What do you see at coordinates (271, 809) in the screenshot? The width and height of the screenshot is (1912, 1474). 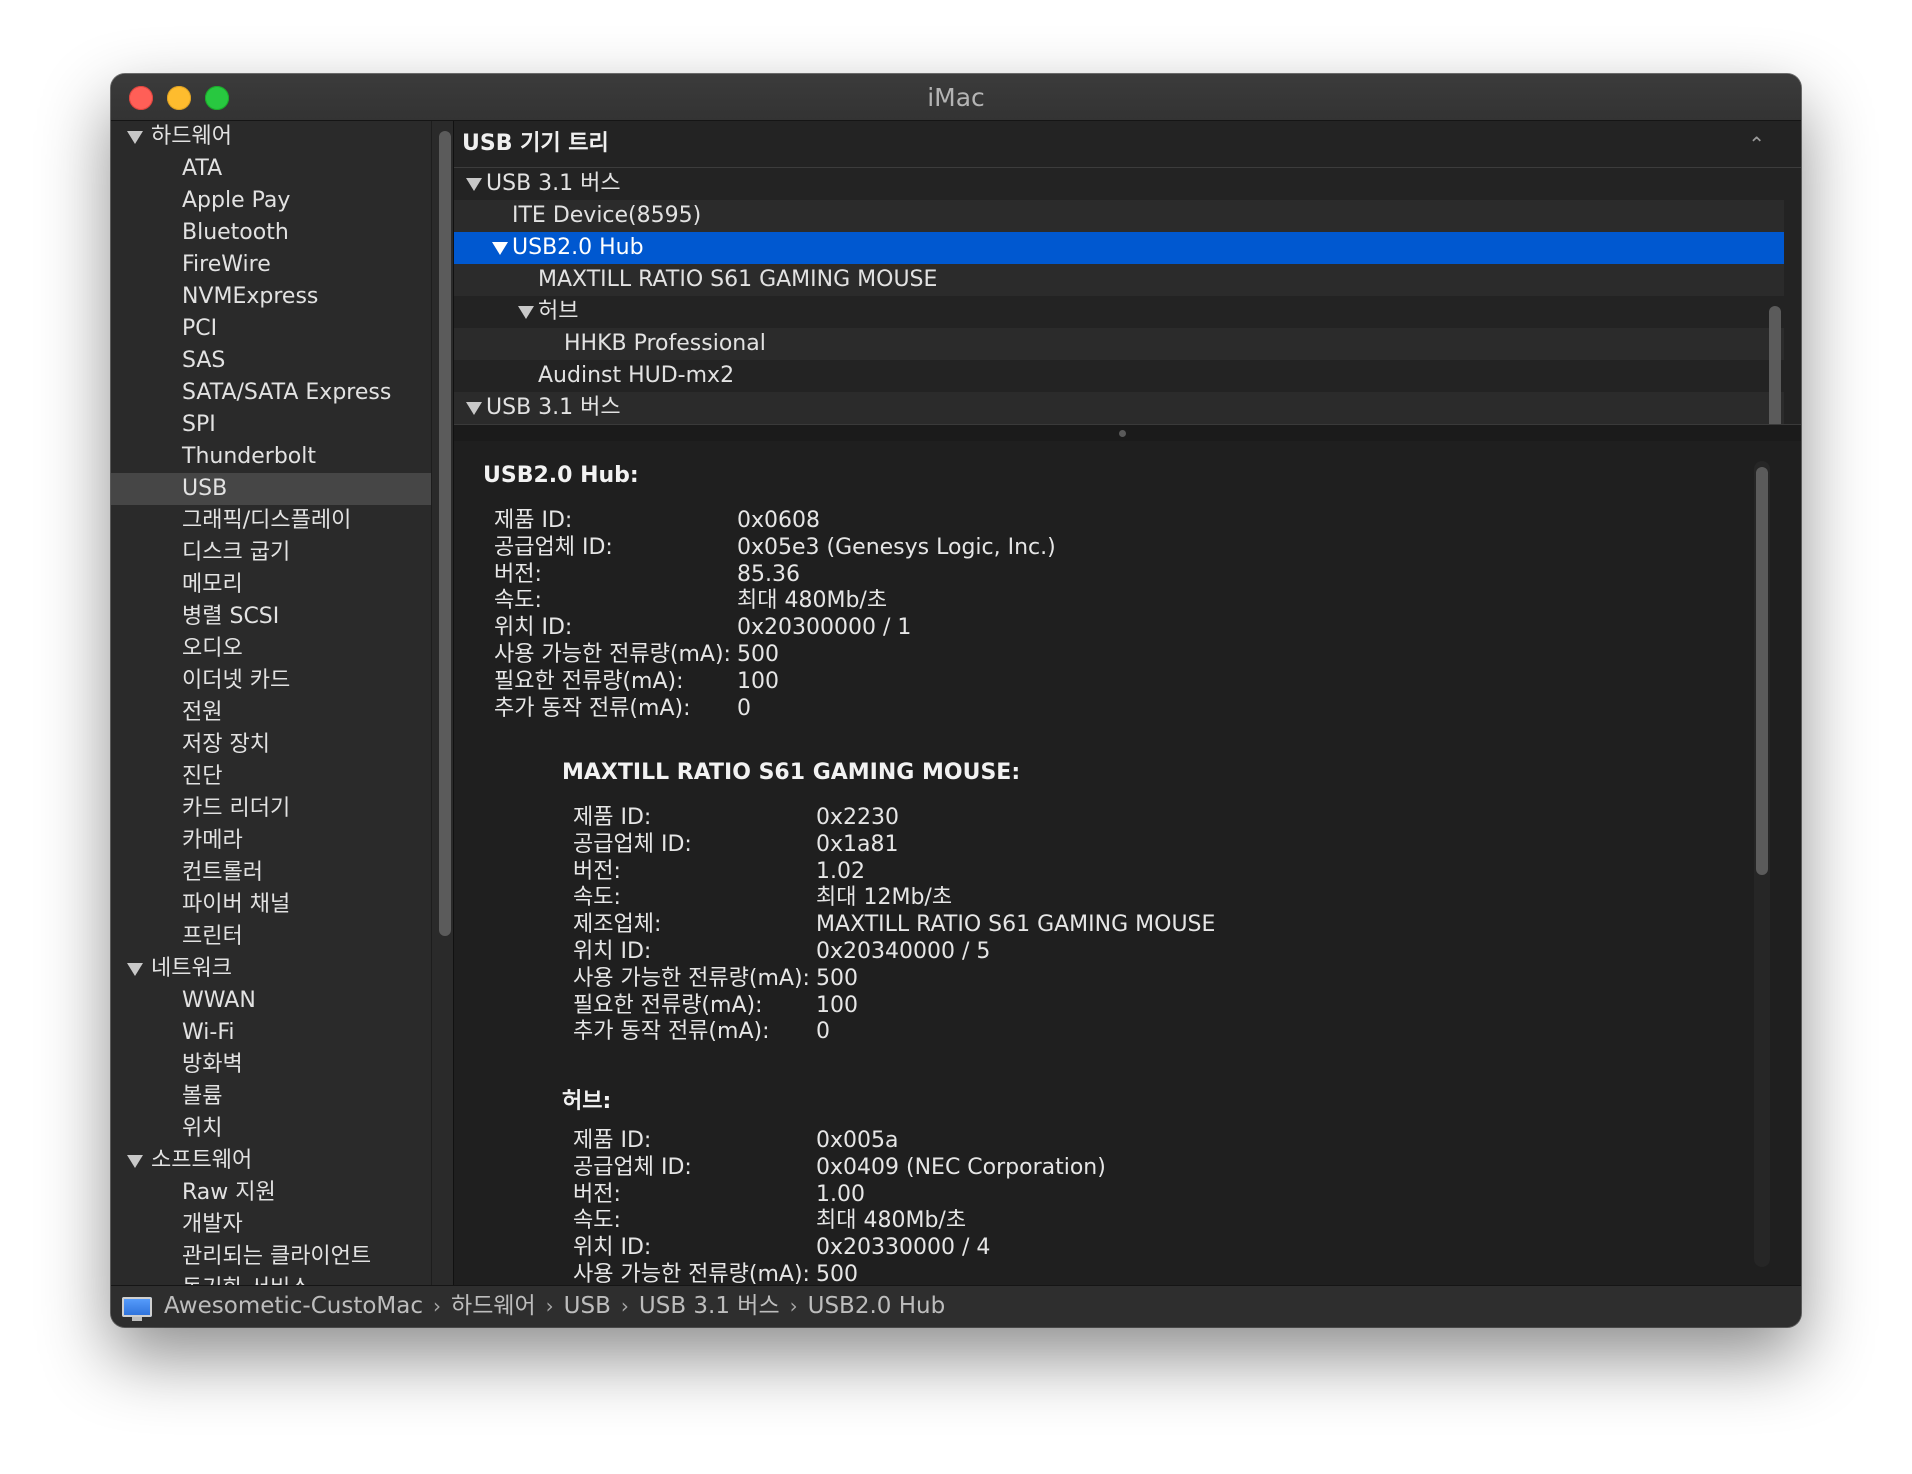 I see `sidebar-item: 카드 리더기` at bounding box center [271, 809].